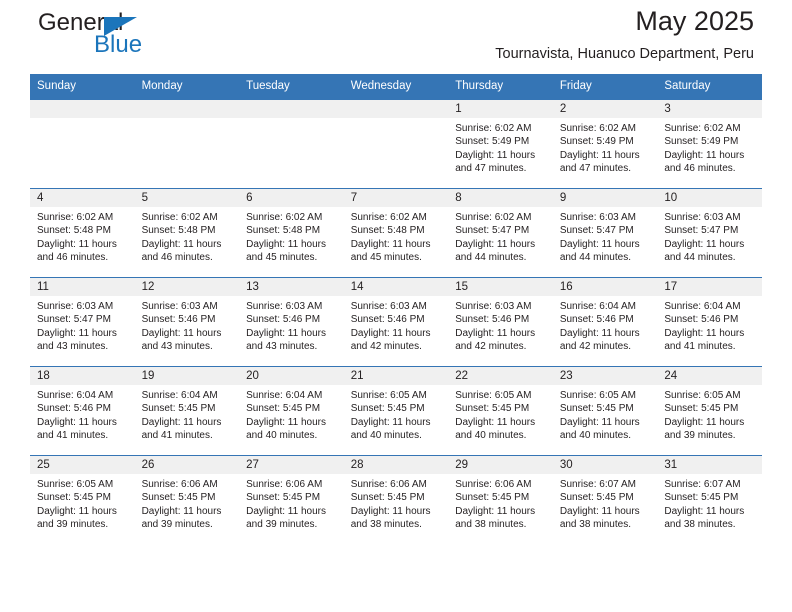 This screenshot has width=792, height=612. Describe the element at coordinates (386, 258) in the screenshot. I see `daylight-text-line2: and 45 minutes.` at that location.